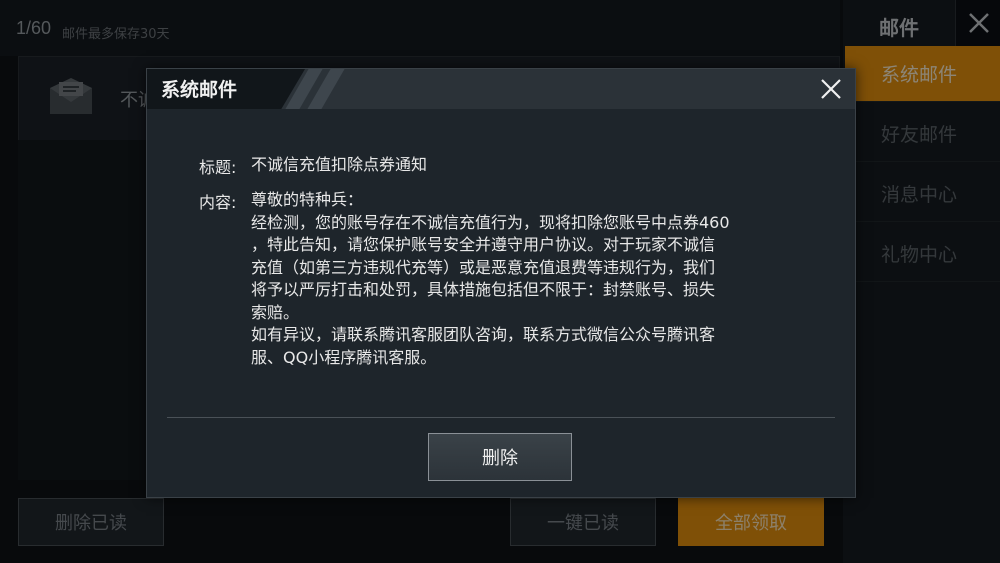 The image size is (1000, 563). What do you see at coordinates (501, 89) in the screenshot?
I see `dialog-header: 系统邮件` at bounding box center [501, 89].